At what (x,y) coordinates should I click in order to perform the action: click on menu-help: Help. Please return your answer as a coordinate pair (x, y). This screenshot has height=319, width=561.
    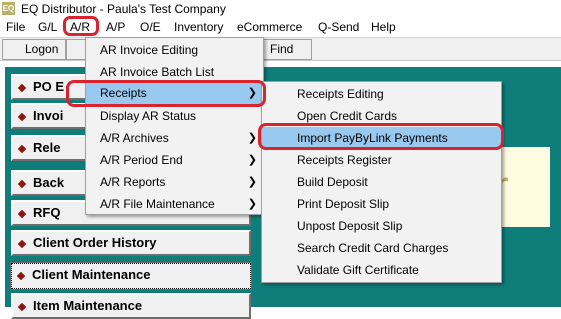
    Looking at the image, I should click on (383, 27).